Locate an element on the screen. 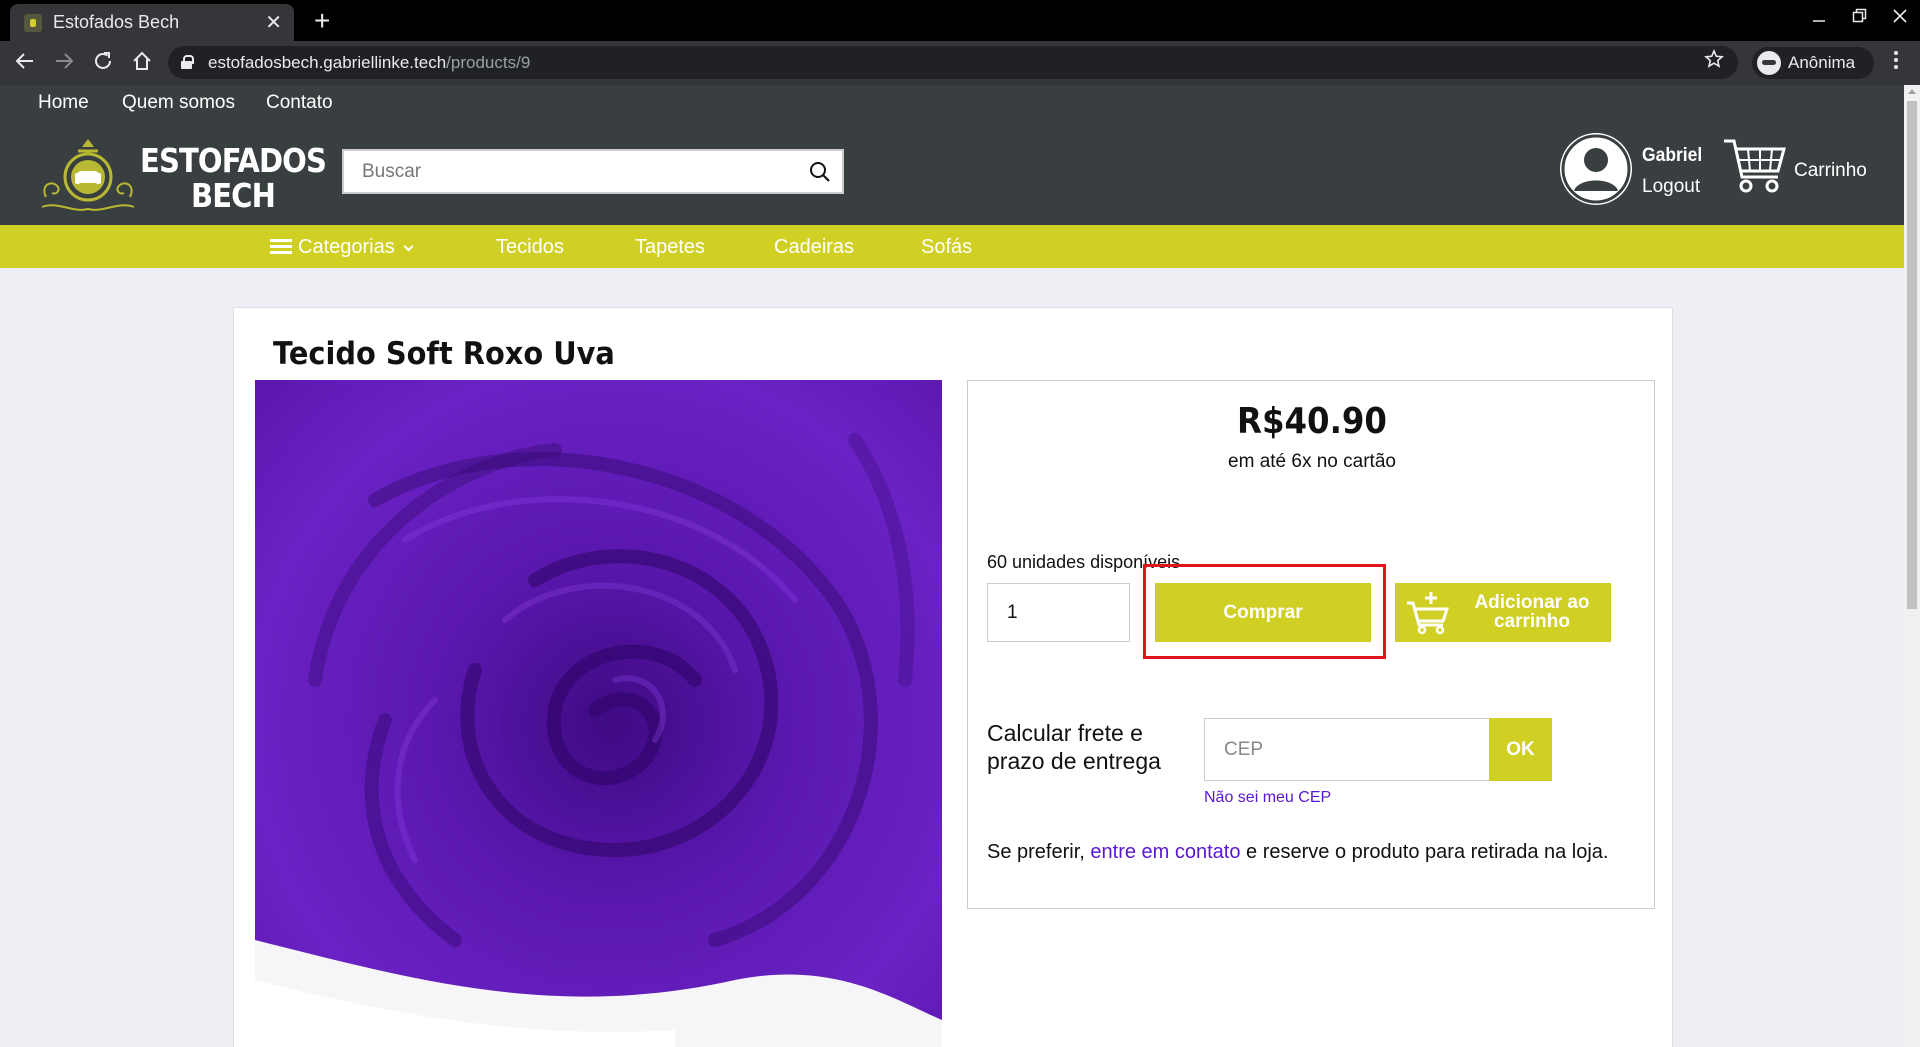 This screenshot has width=1920, height=1047. cart-link: Carrinho is located at coordinates (1830, 171).